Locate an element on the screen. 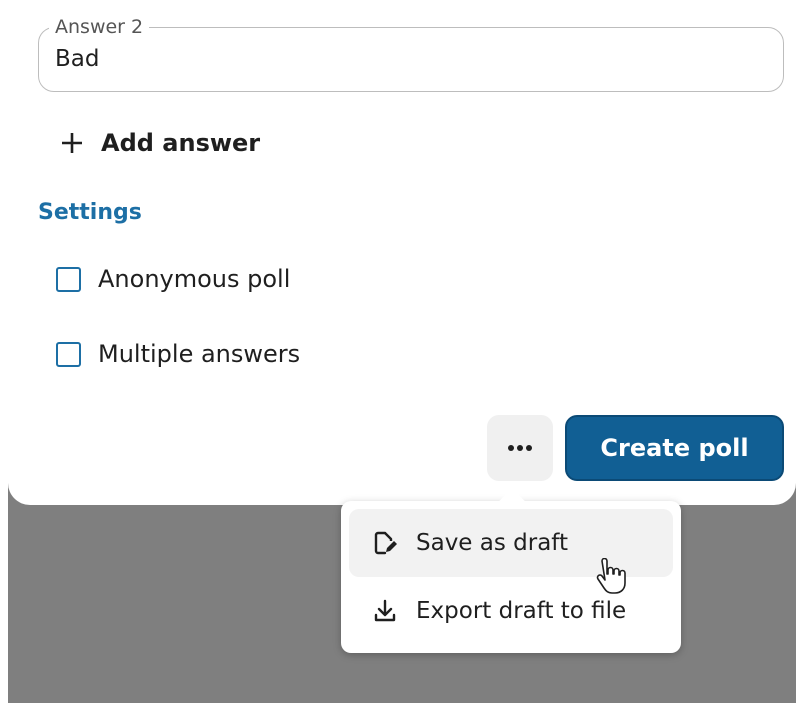 The width and height of the screenshot is (796, 703). answer-2-field: Answer 2 Bad is located at coordinates (411, 53).